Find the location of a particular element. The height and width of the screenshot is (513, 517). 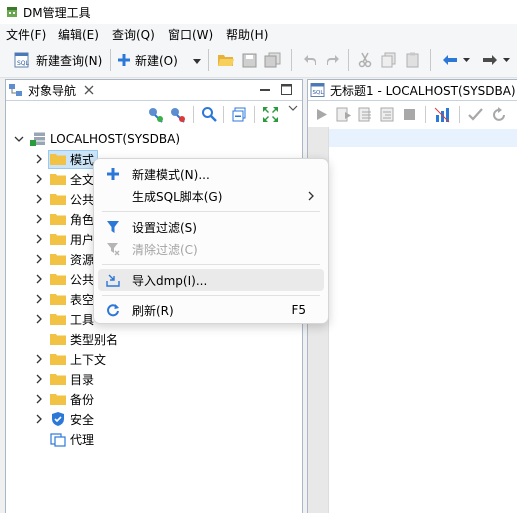

object-navigator-tab: 对象导航 is located at coordinates (51, 90).